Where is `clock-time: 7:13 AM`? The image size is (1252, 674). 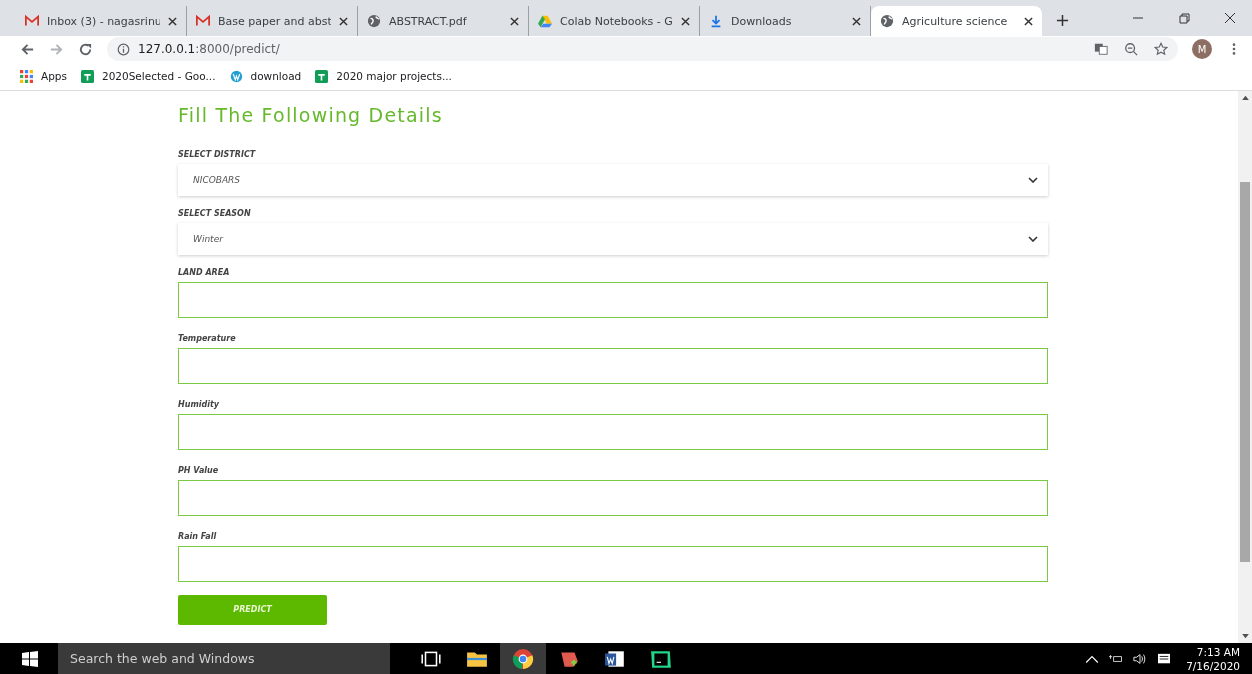 clock-time: 7:13 AM is located at coordinates (1218, 651).